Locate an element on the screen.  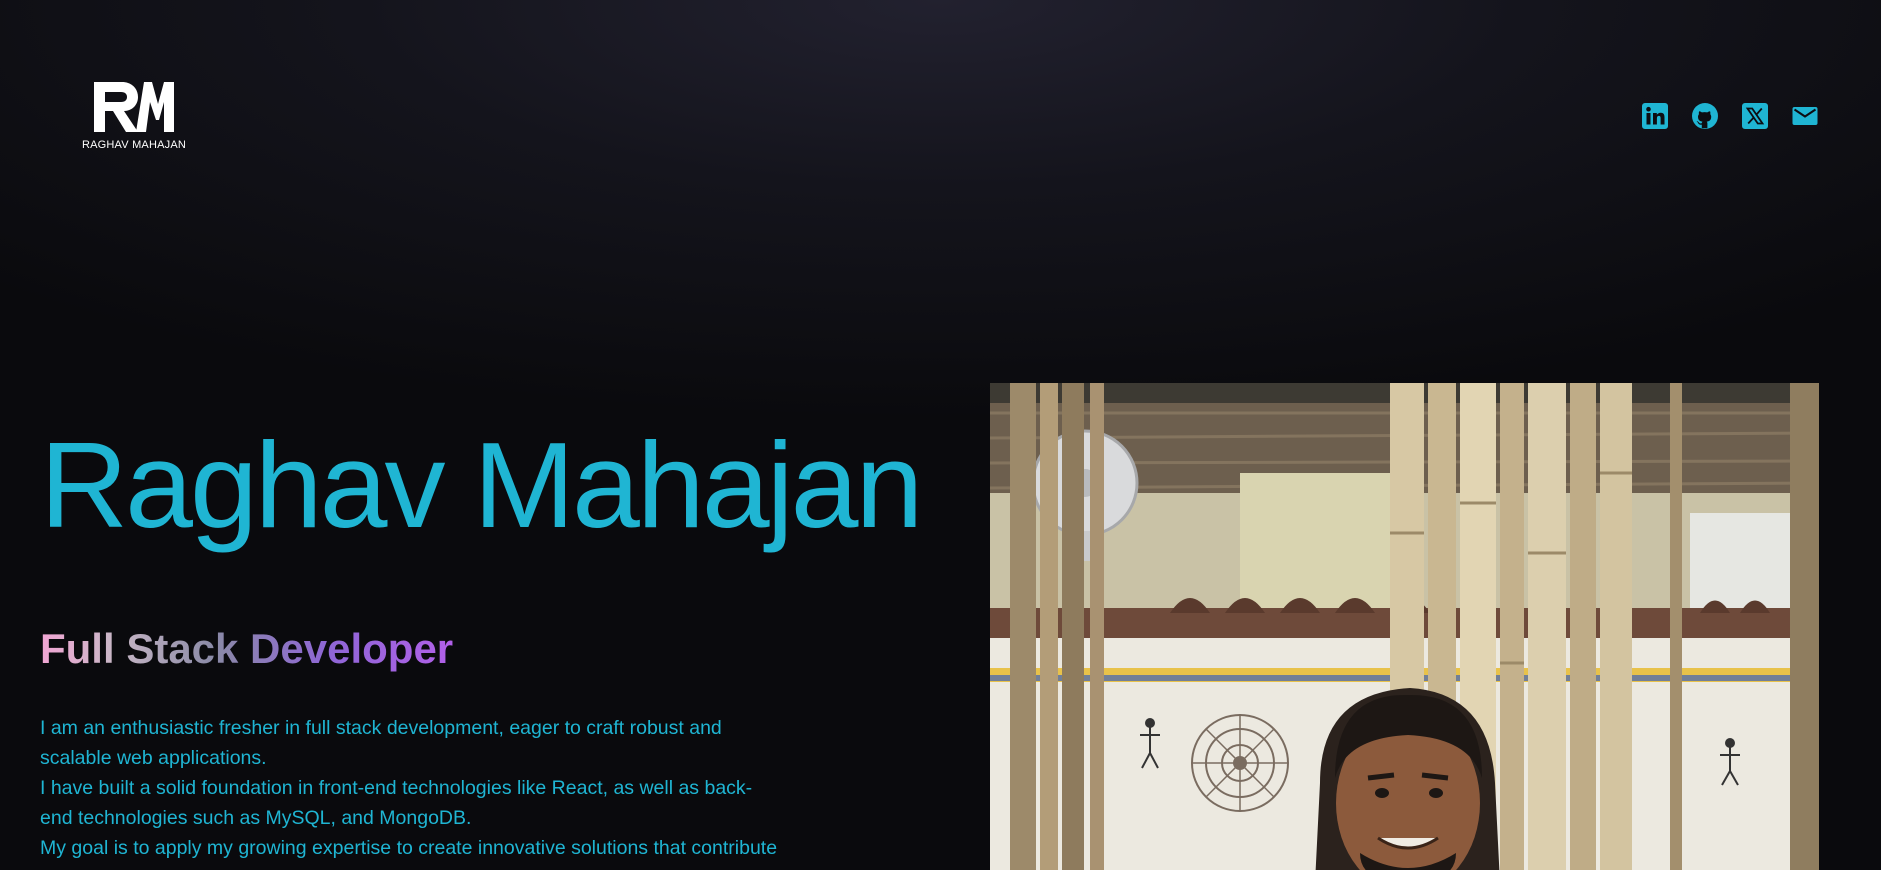
mail-icon is located at coordinates (1805, 116).